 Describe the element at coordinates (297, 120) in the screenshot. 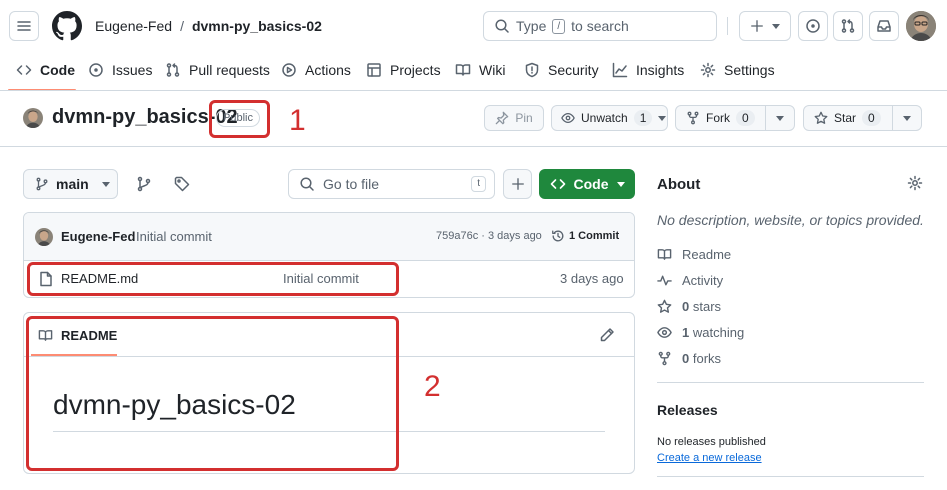

I see `annotation-label-1: 1` at that location.